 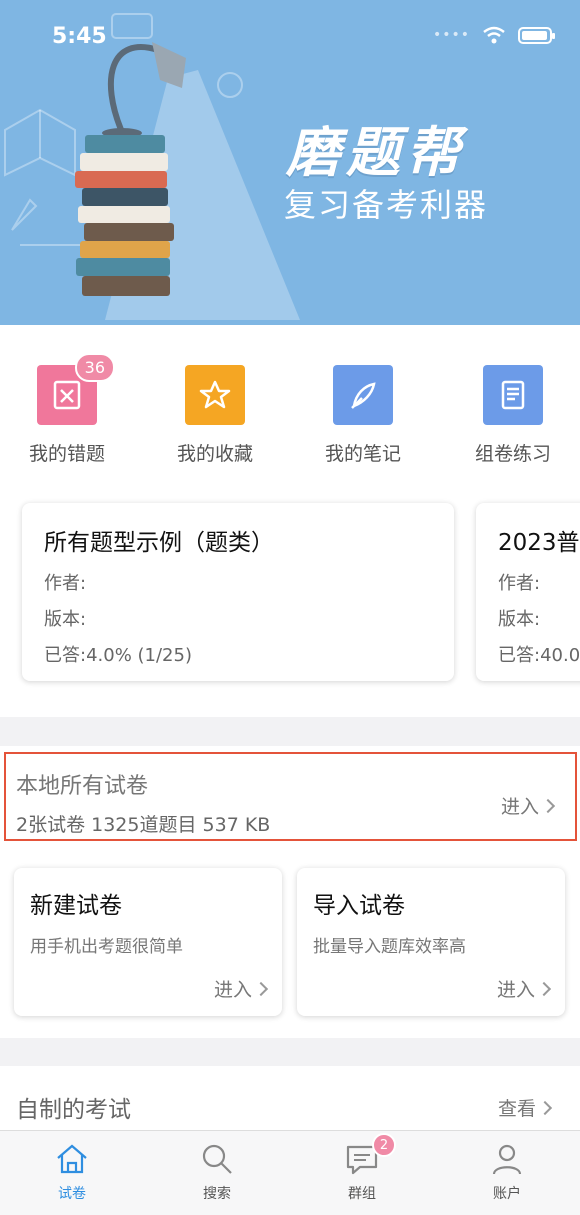 I want to click on feather-icon, so click(x=363, y=395).